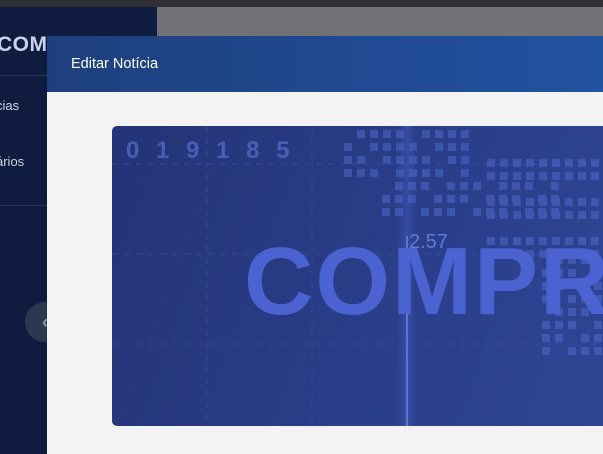 The height and width of the screenshot is (454, 603). I want to click on banner-headline: COMPRAS MA, so click(423, 281).